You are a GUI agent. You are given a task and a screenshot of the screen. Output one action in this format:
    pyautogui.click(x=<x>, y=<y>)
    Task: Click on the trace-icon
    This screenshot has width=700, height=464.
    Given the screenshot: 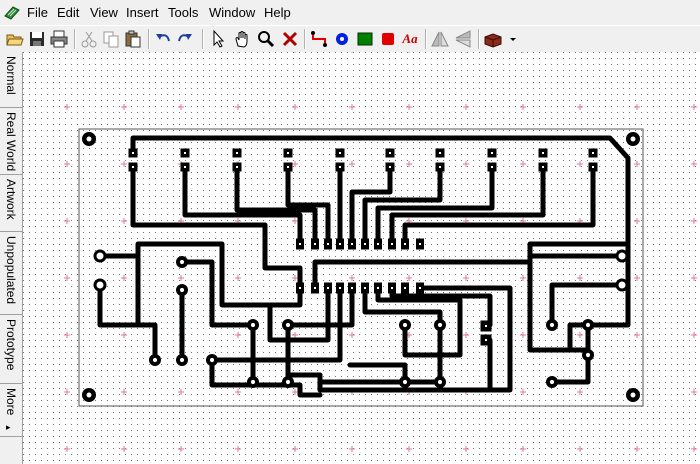 What is the action you would take?
    pyautogui.click(x=319, y=39)
    